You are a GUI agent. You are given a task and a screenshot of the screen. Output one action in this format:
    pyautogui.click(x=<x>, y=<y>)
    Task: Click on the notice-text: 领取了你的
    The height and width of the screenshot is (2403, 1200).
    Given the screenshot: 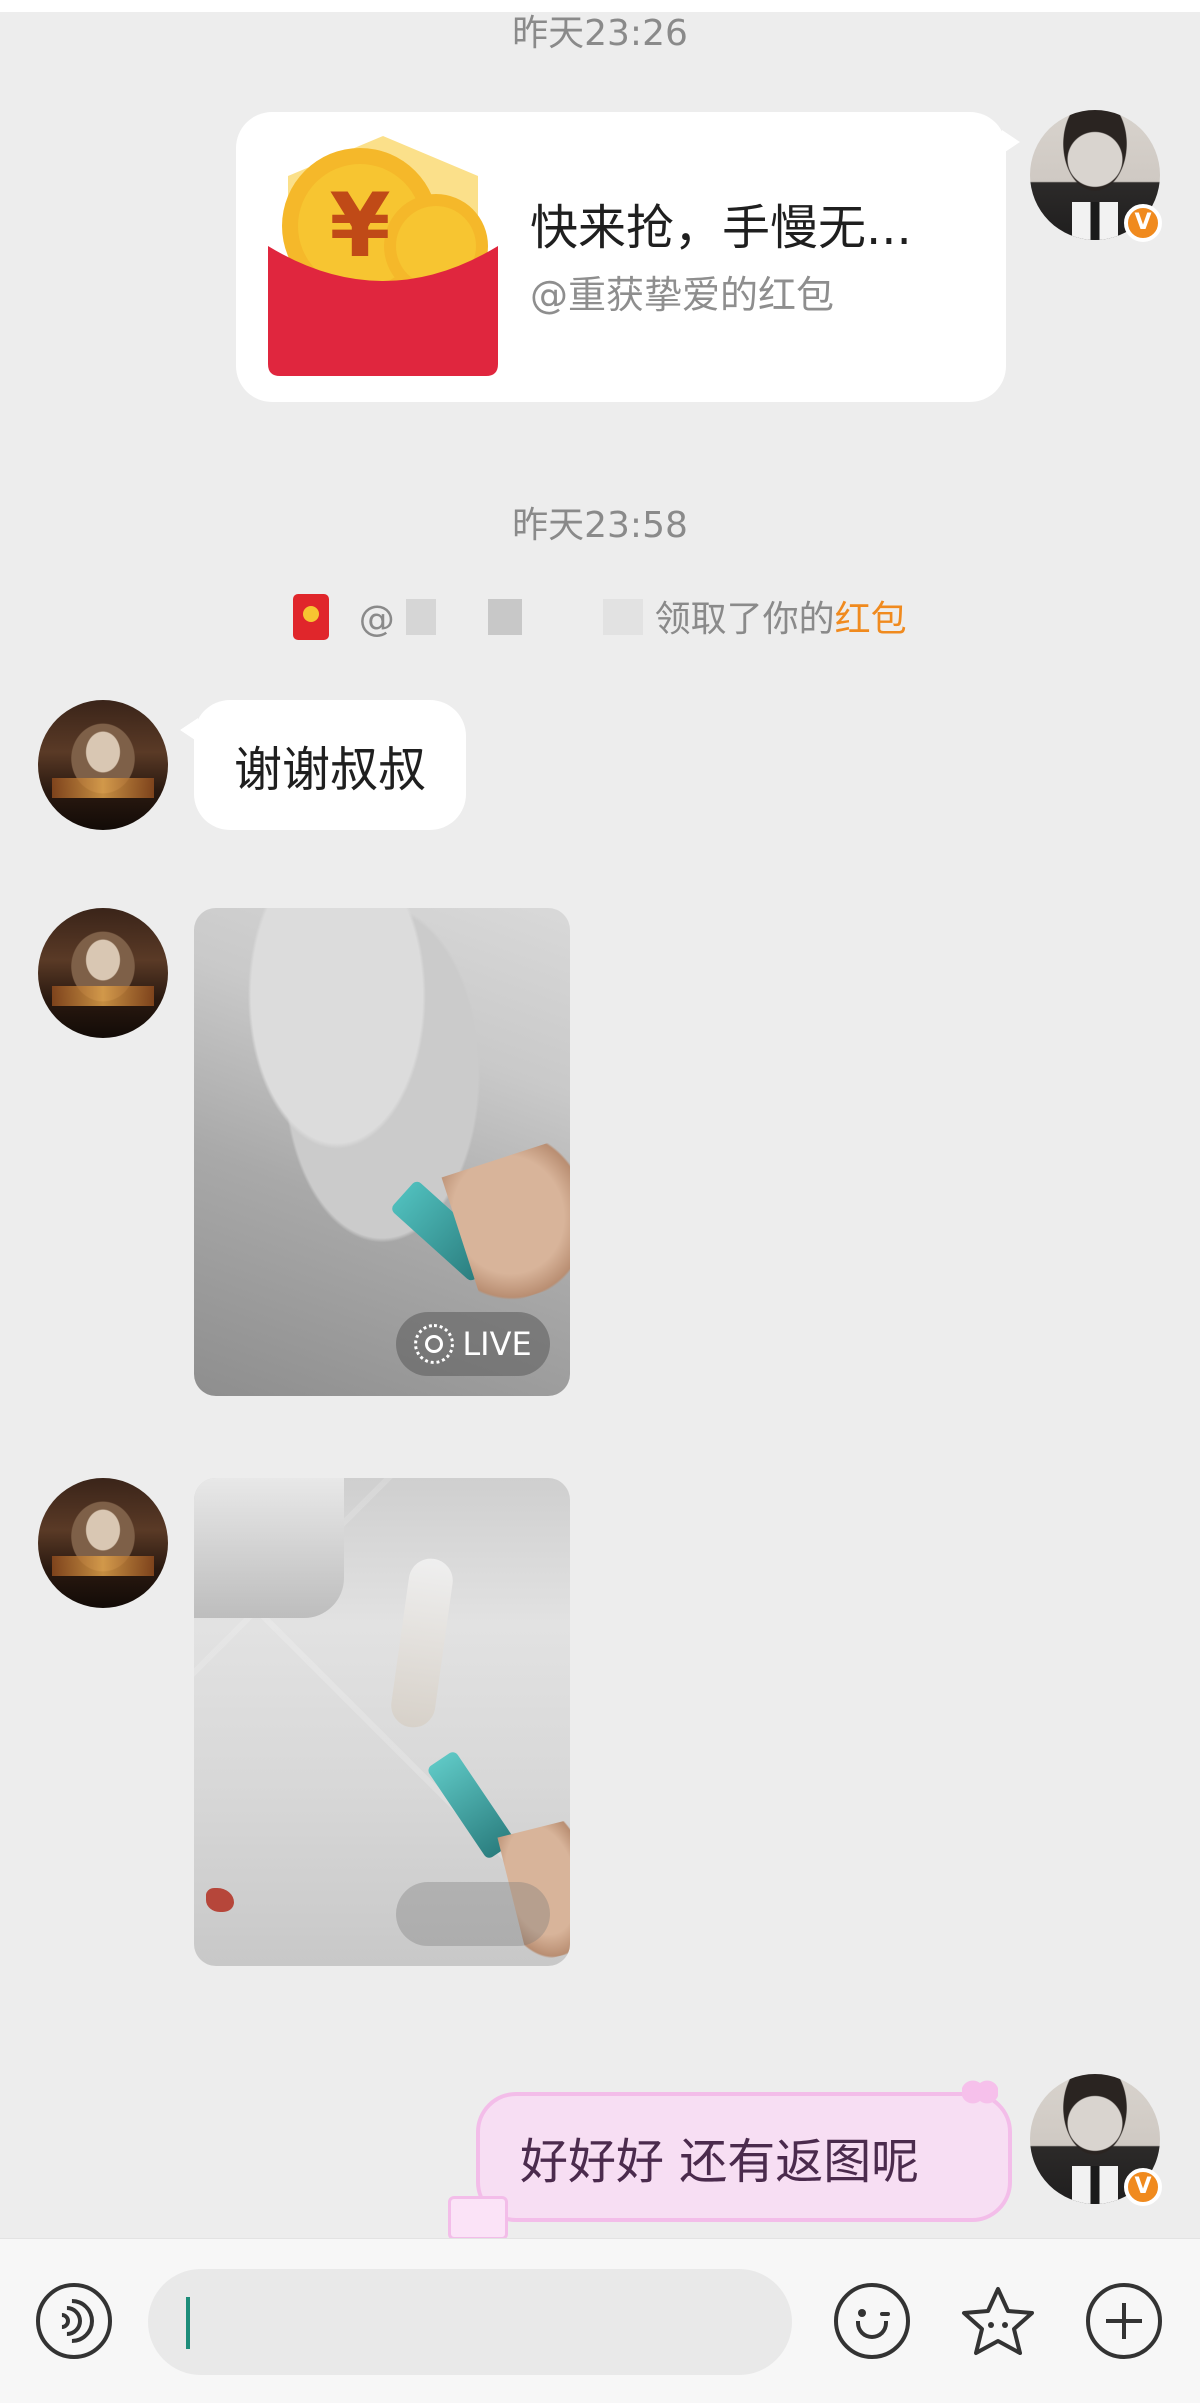 What is the action you would take?
    pyautogui.click(x=744, y=619)
    